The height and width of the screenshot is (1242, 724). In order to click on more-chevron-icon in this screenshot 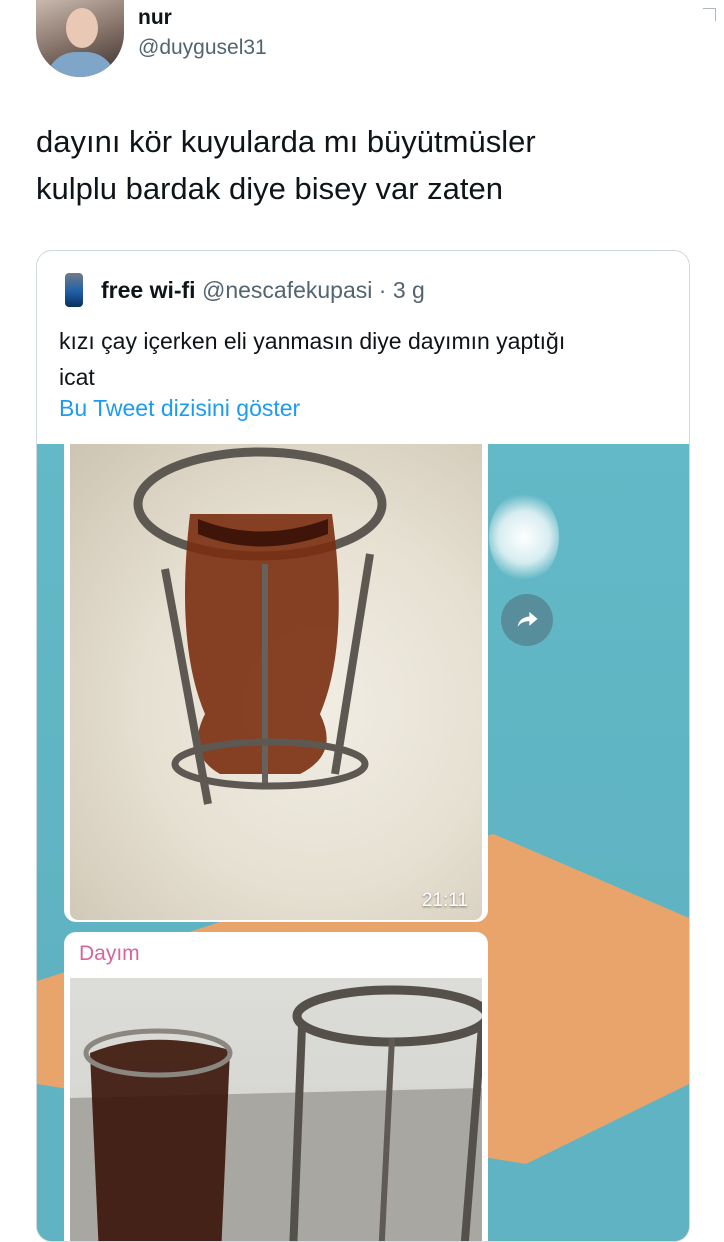, I will do `click(709, 14)`.